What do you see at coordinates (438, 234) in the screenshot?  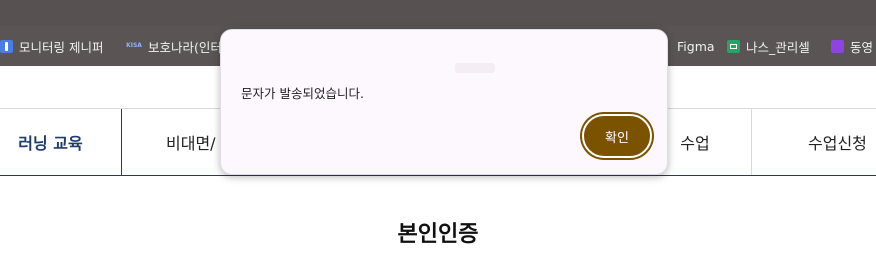 I see `page-title: 본인인증` at bounding box center [438, 234].